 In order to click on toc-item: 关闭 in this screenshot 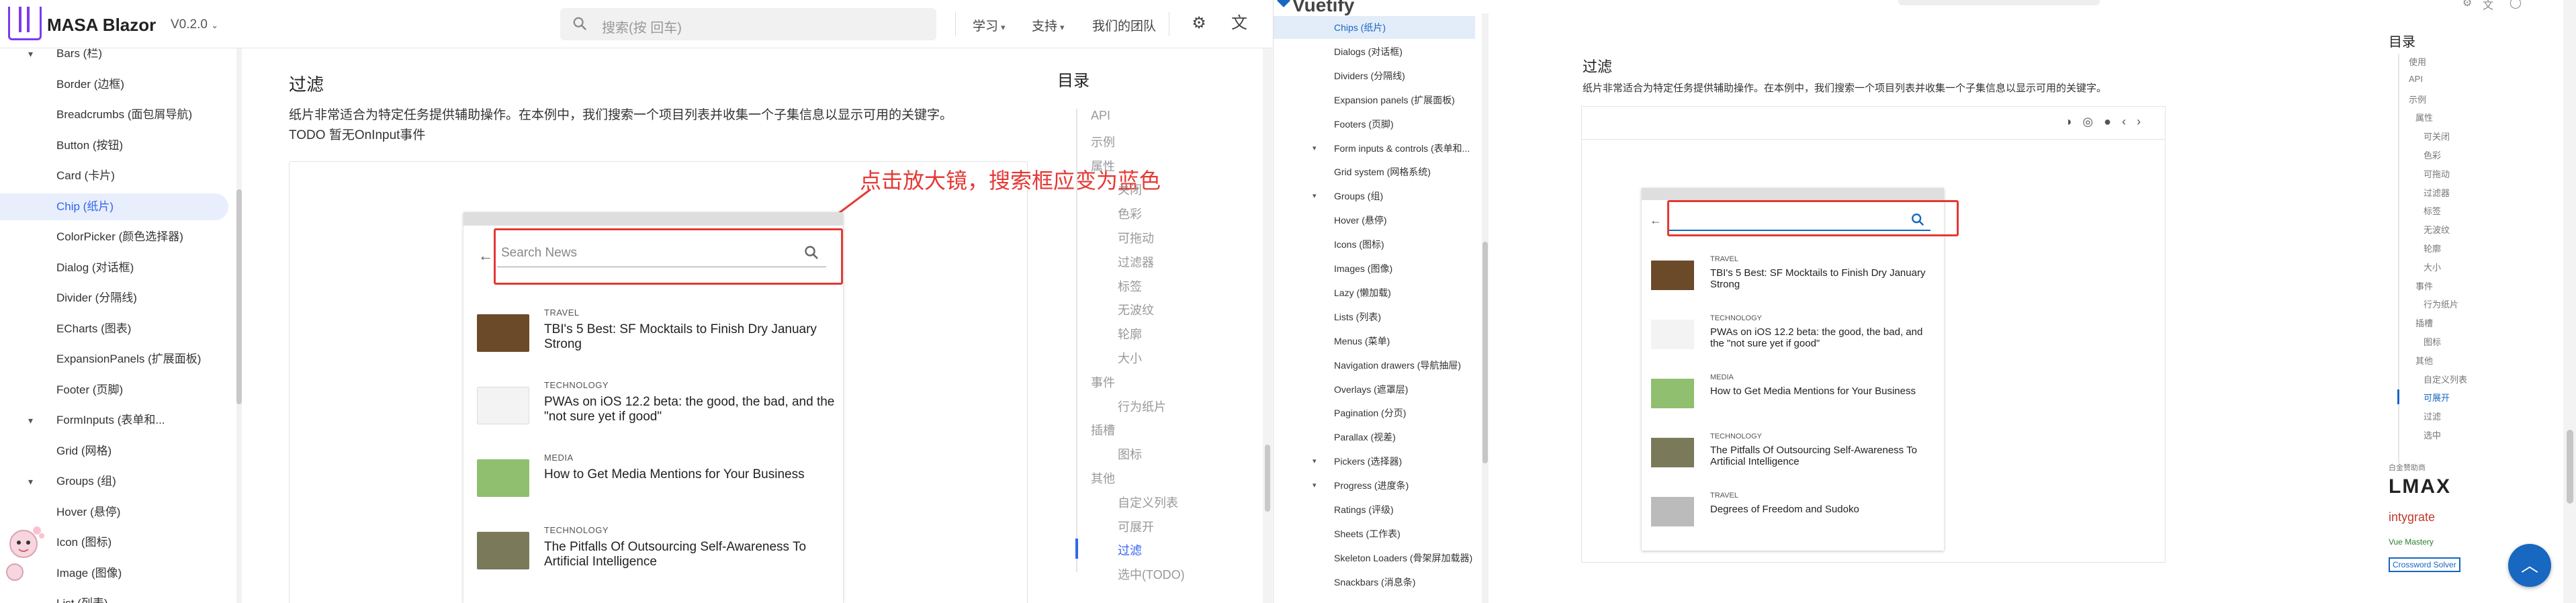, I will do `click(1130, 189)`.